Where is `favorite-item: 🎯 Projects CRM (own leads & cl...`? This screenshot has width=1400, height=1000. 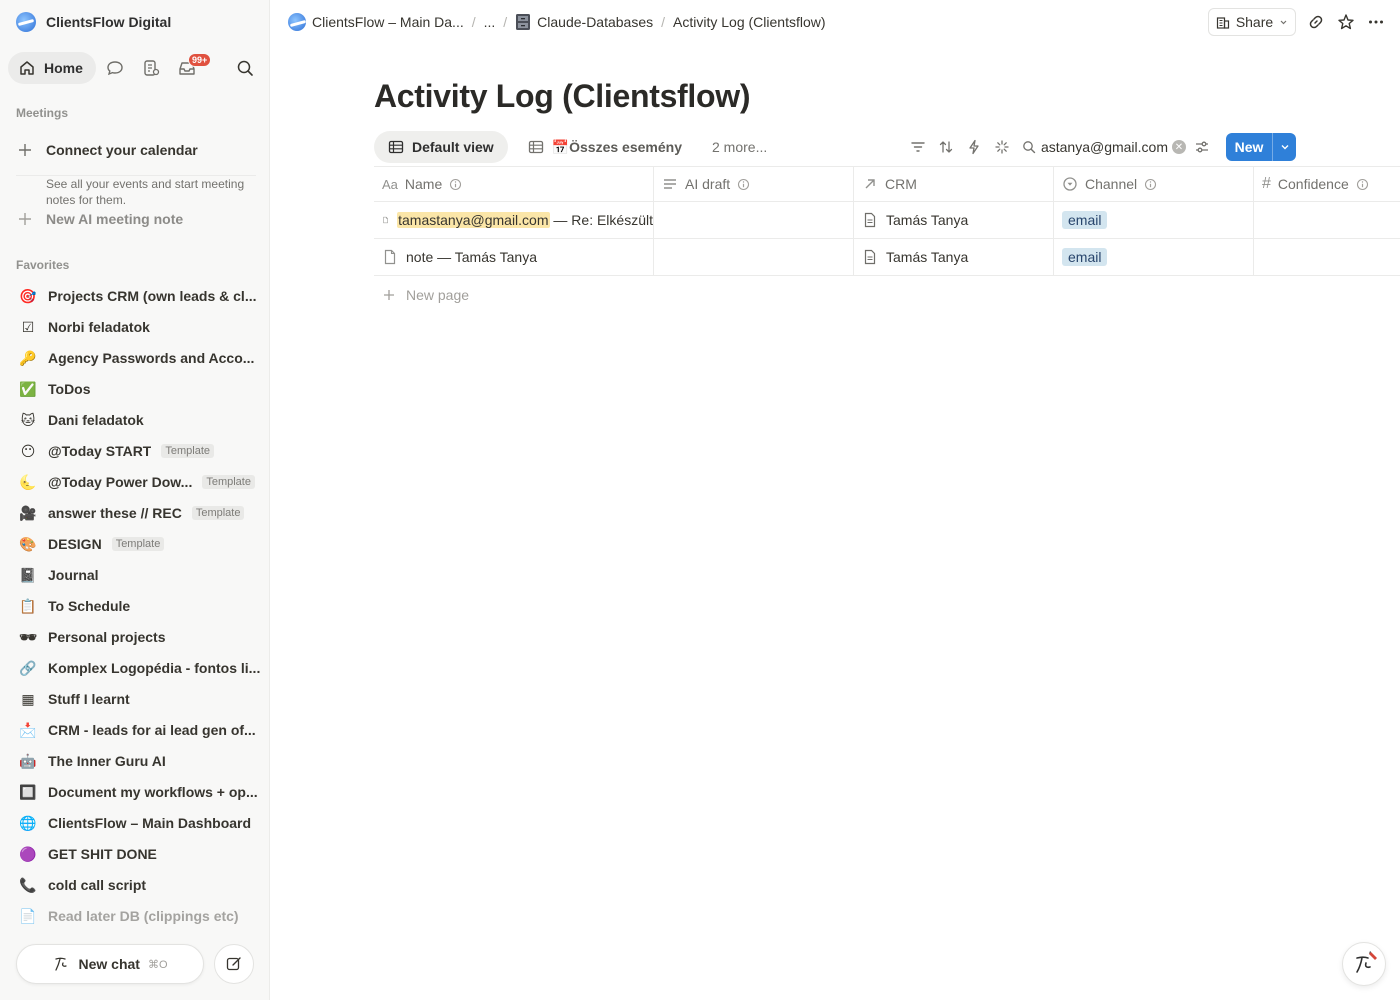
favorite-item: 🎯 Projects CRM (own leads & cl... is located at coordinates (135, 296).